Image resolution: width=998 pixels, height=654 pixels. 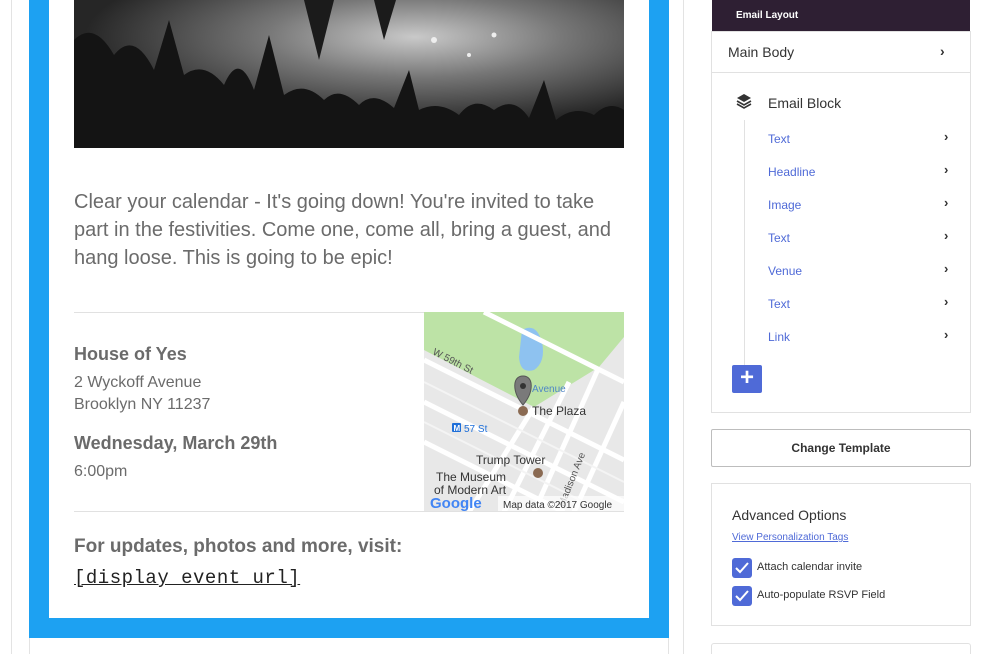 What do you see at coordinates (457, 428) in the screenshot?
I see `svg-text: M` at bounding box center [457, 428].